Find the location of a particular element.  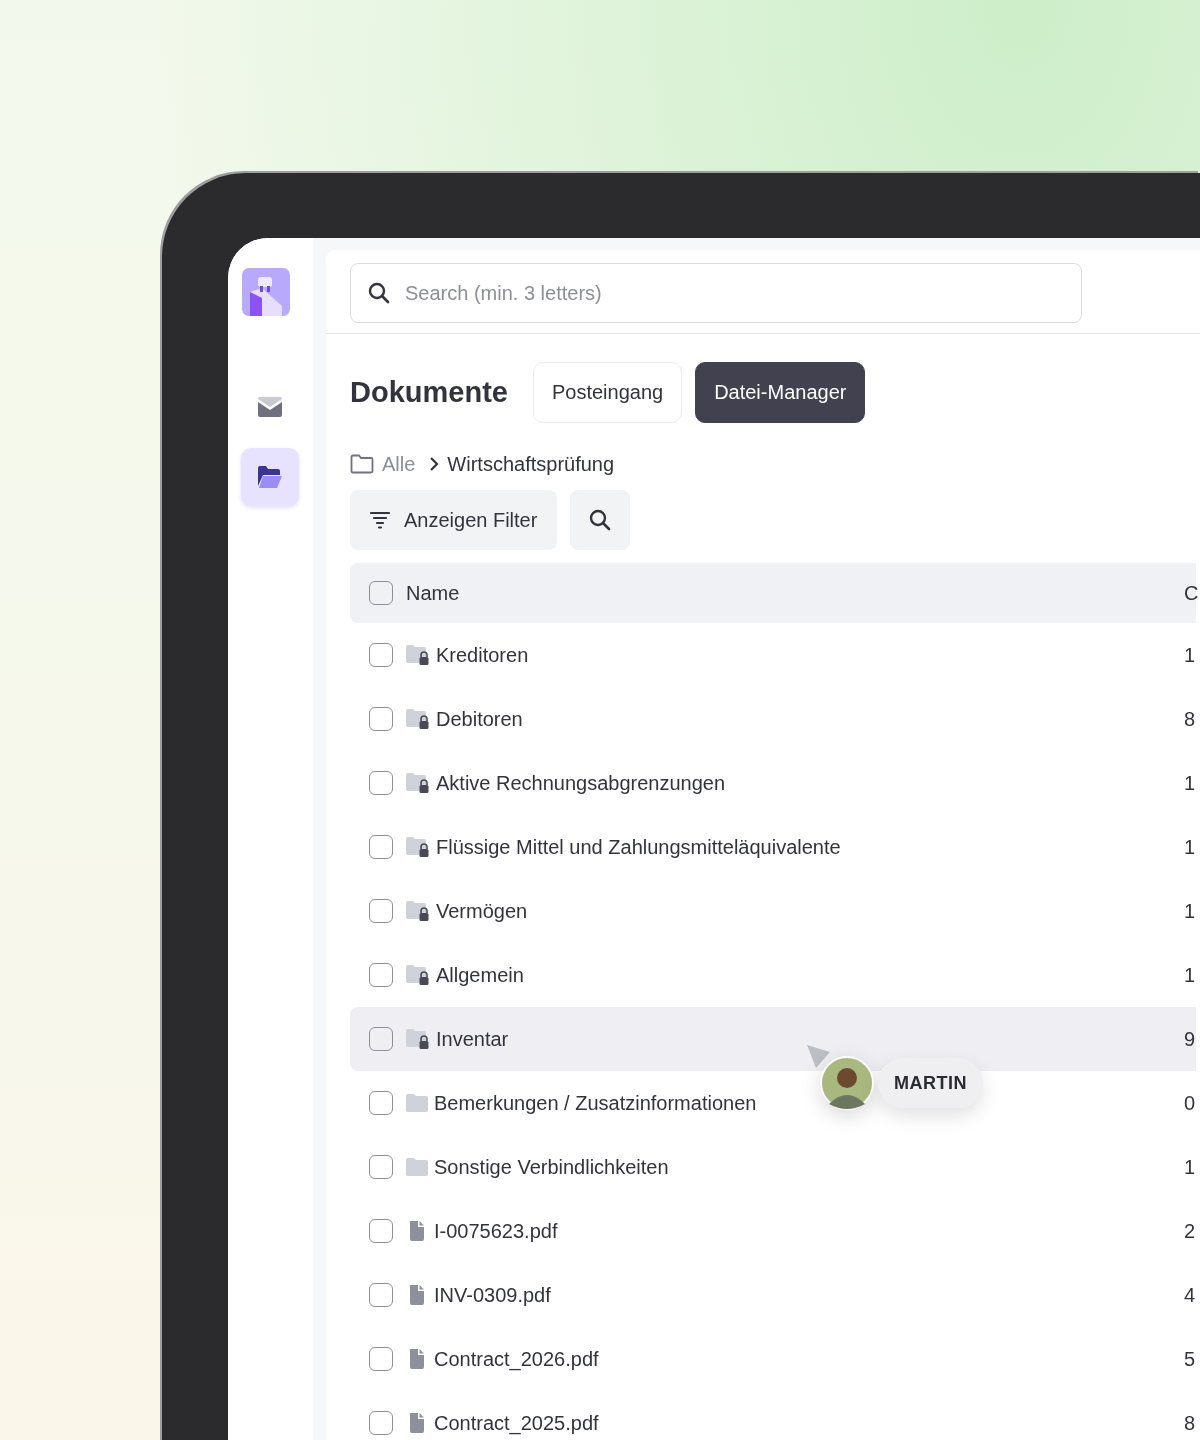

tab: Datei-Manager is located at coordinates (780, 392).